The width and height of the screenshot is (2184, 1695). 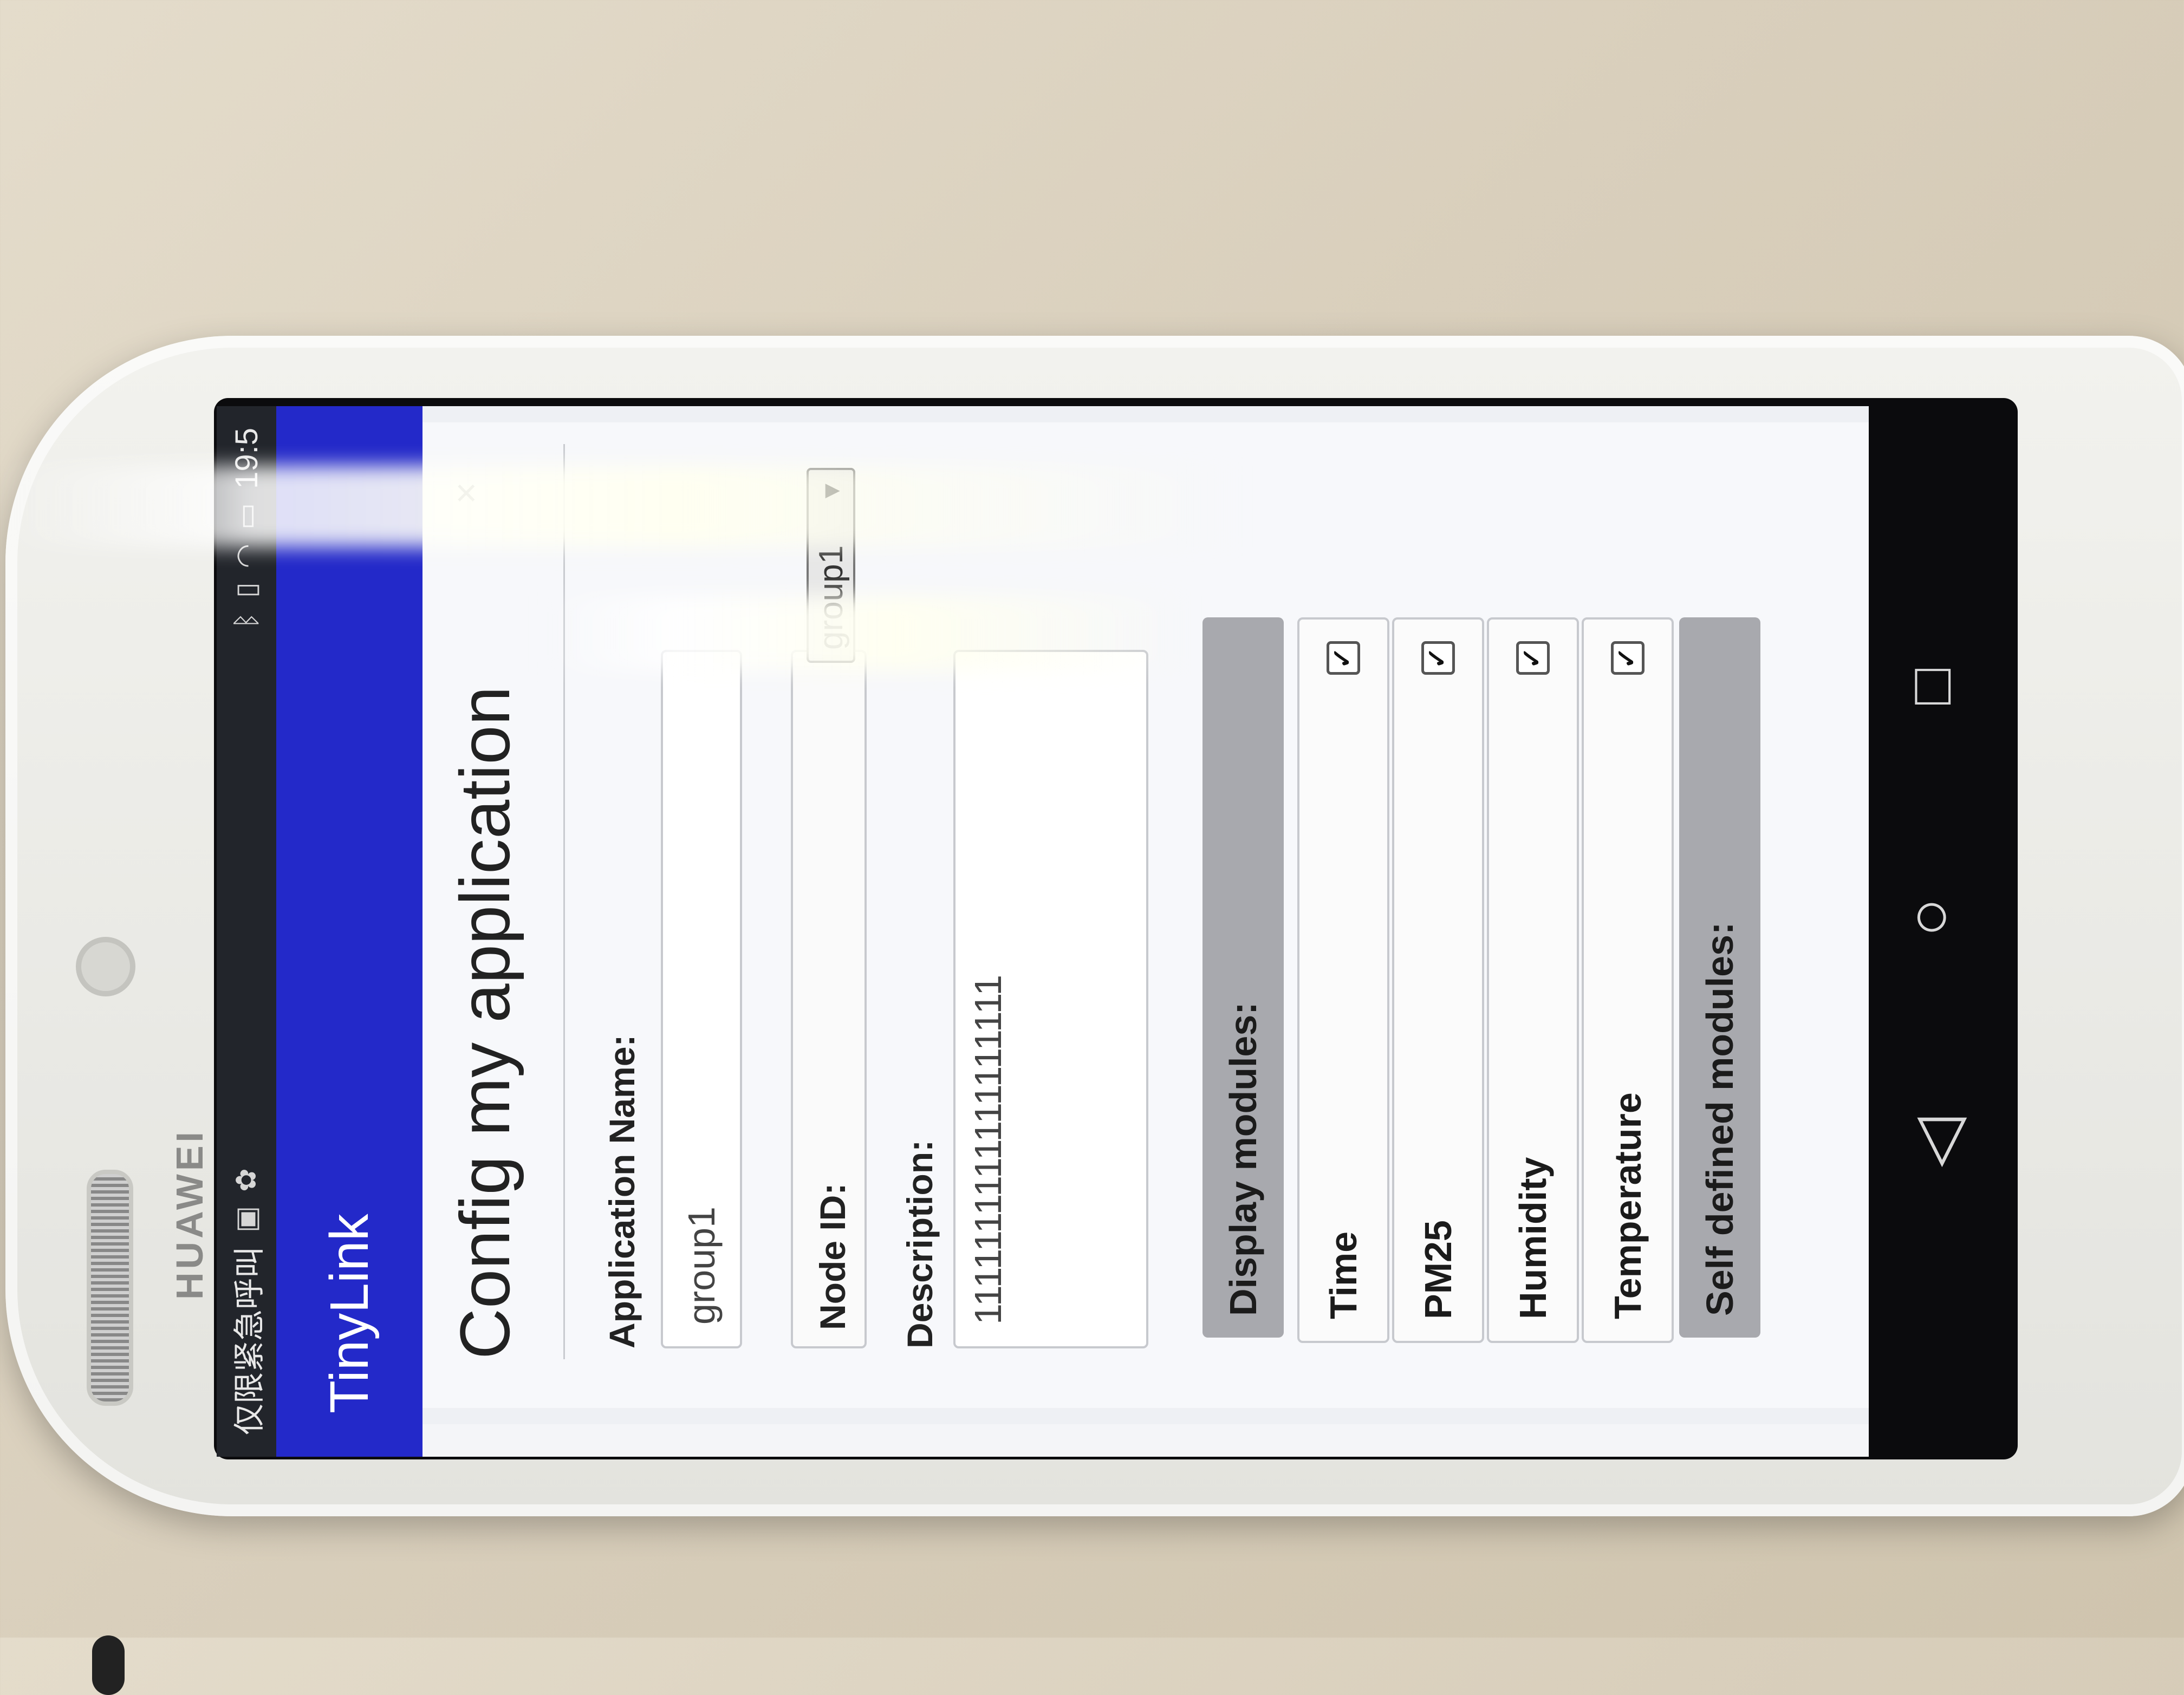 I want to click on carrier-status-text: 仅限紧急呼叫, so click(x=249, y=1340).